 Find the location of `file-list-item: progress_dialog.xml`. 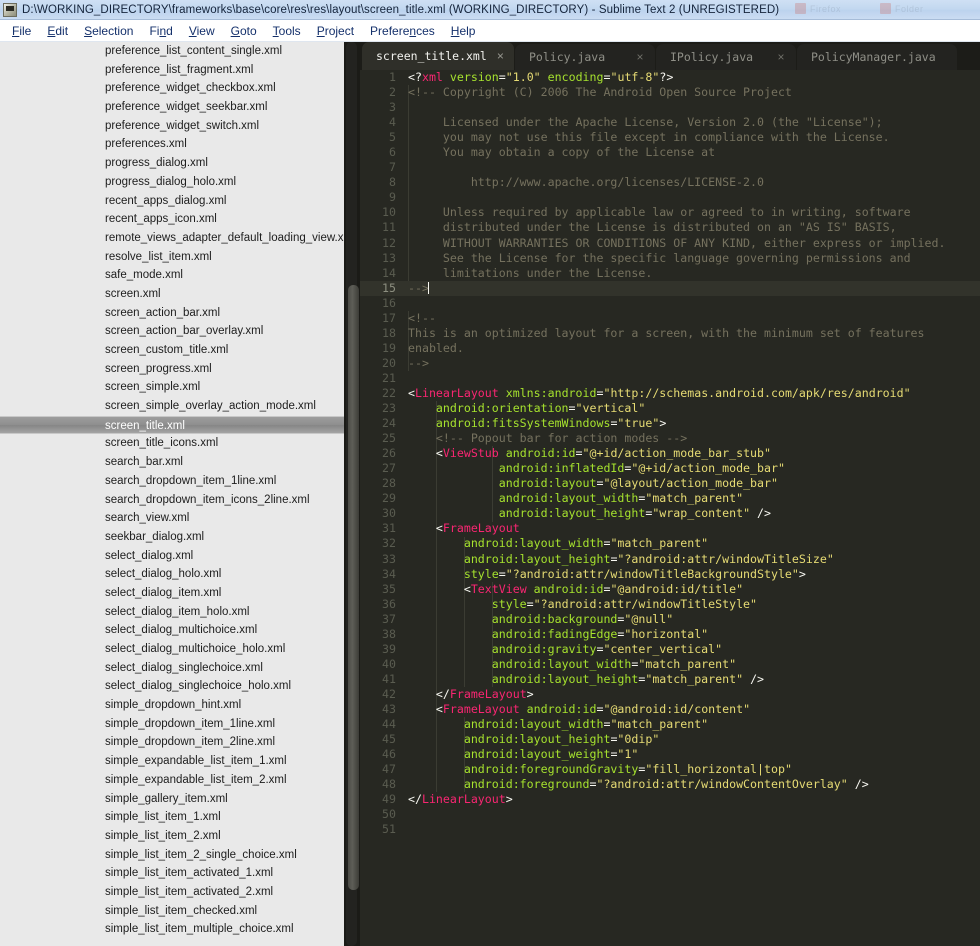

file-list-item: progress_dialog.xml is located at coordinates (172, 163).